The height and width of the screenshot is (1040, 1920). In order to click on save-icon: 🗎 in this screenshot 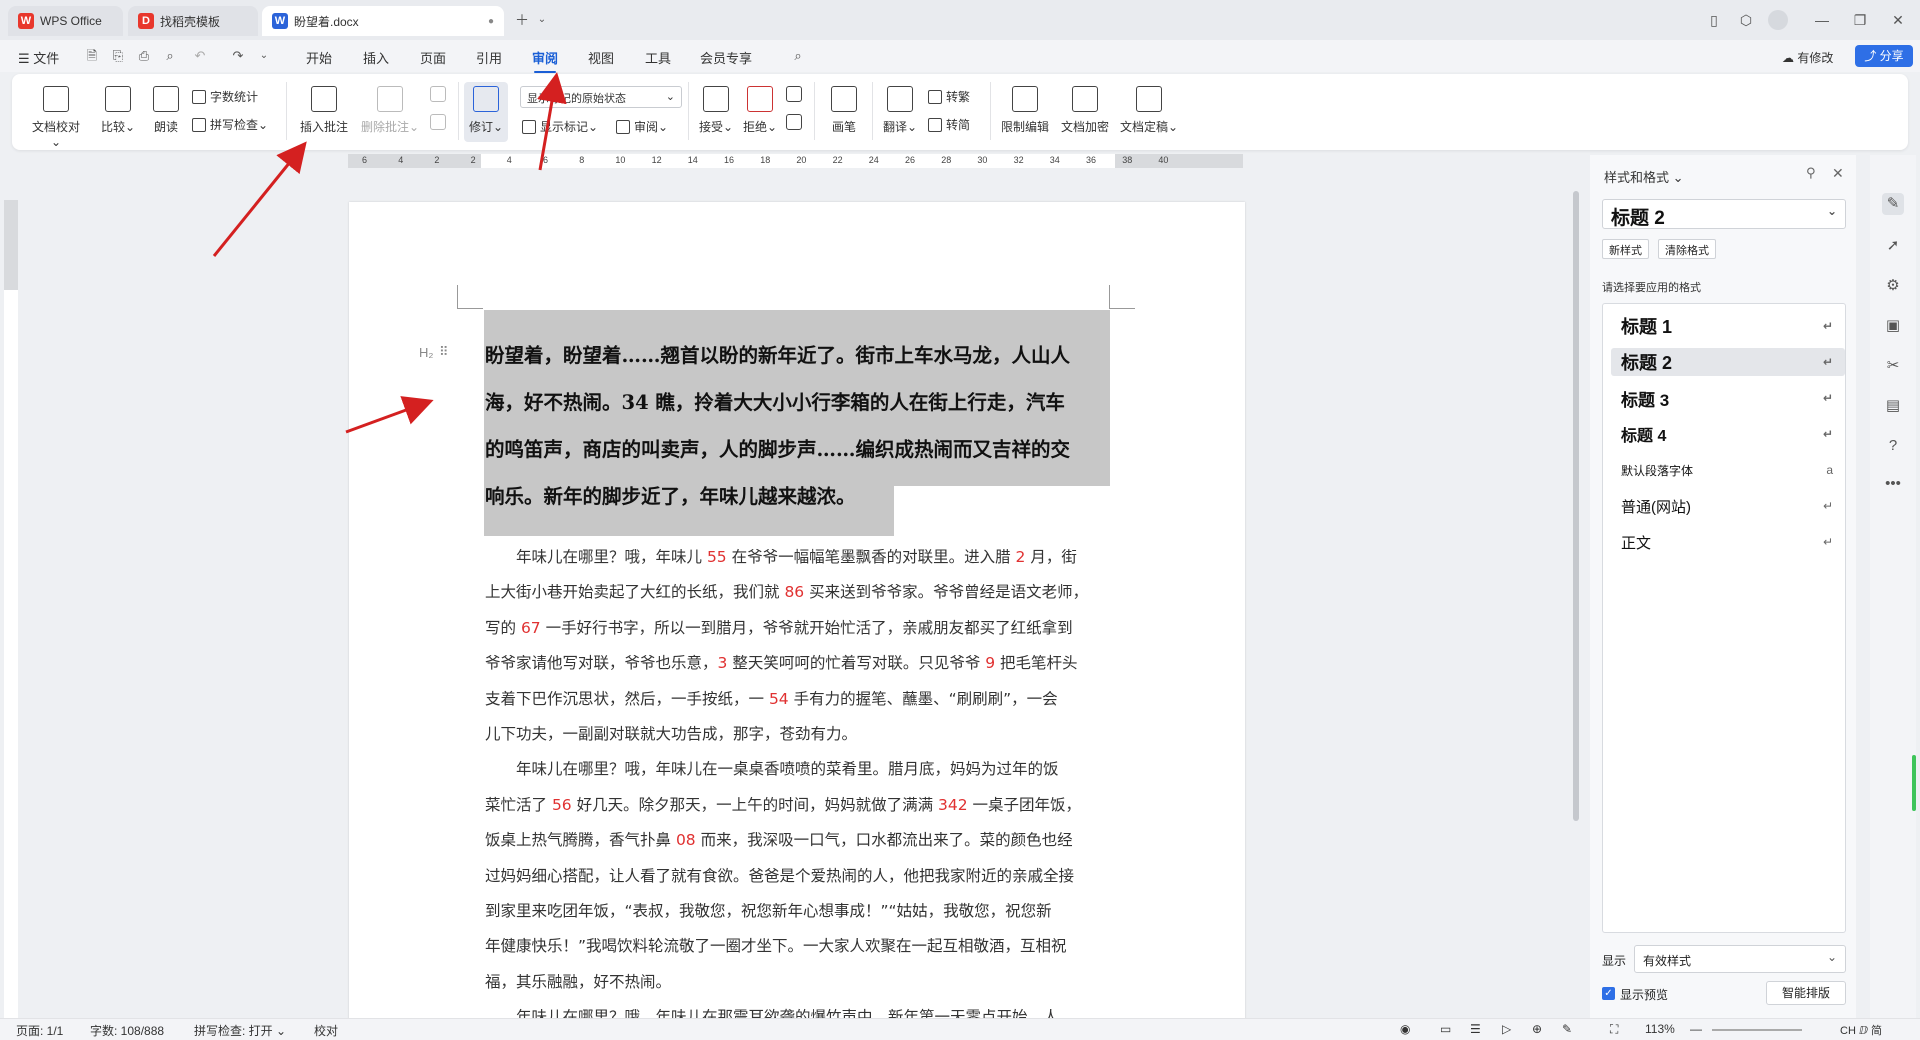, I will do `click(92, 56)`.